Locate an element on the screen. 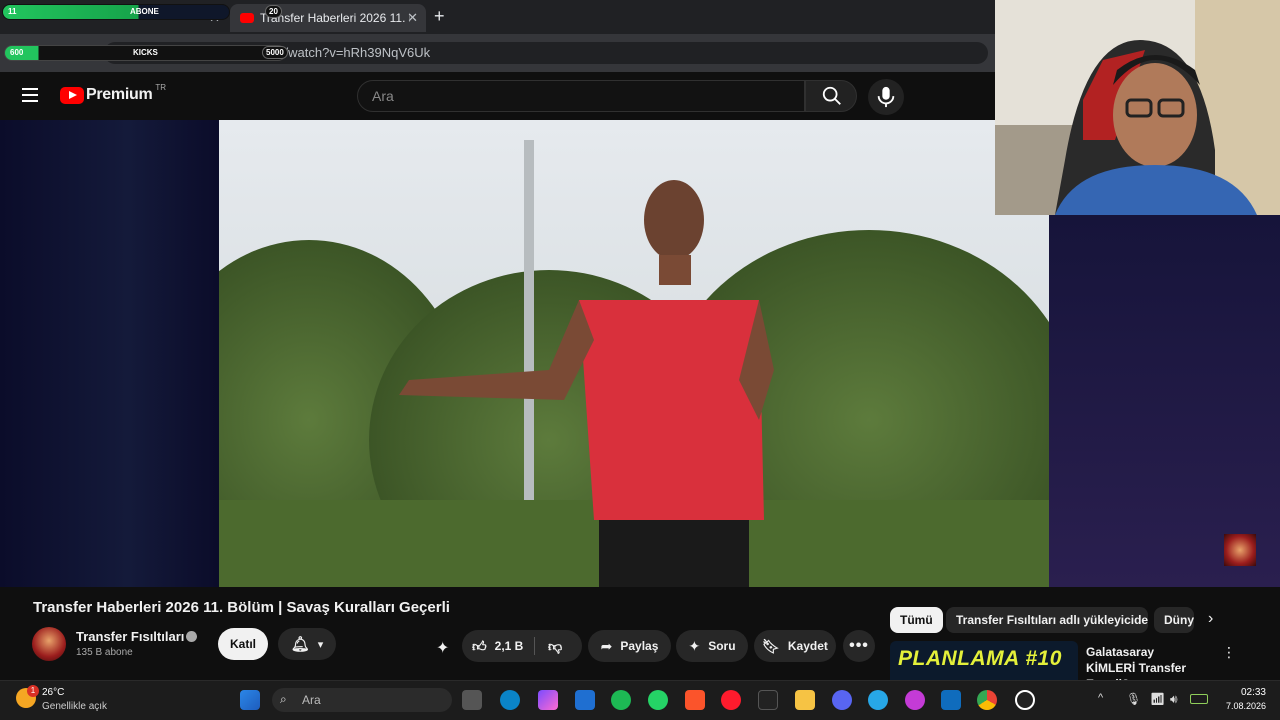  search-button is located at coordinates (831, 96).